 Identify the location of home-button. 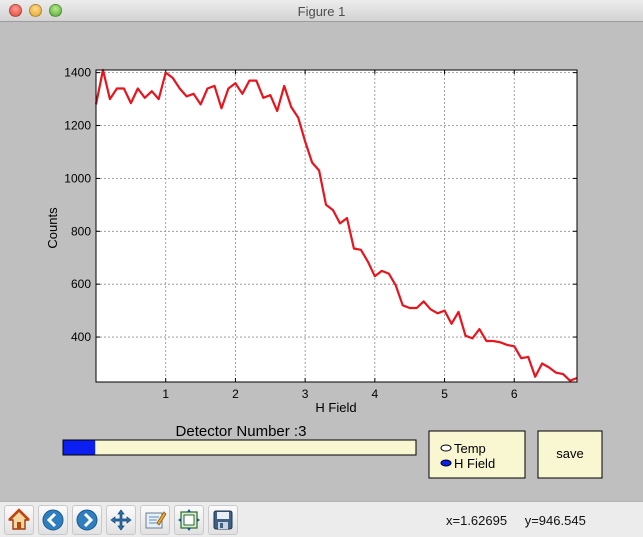
(19, 520).